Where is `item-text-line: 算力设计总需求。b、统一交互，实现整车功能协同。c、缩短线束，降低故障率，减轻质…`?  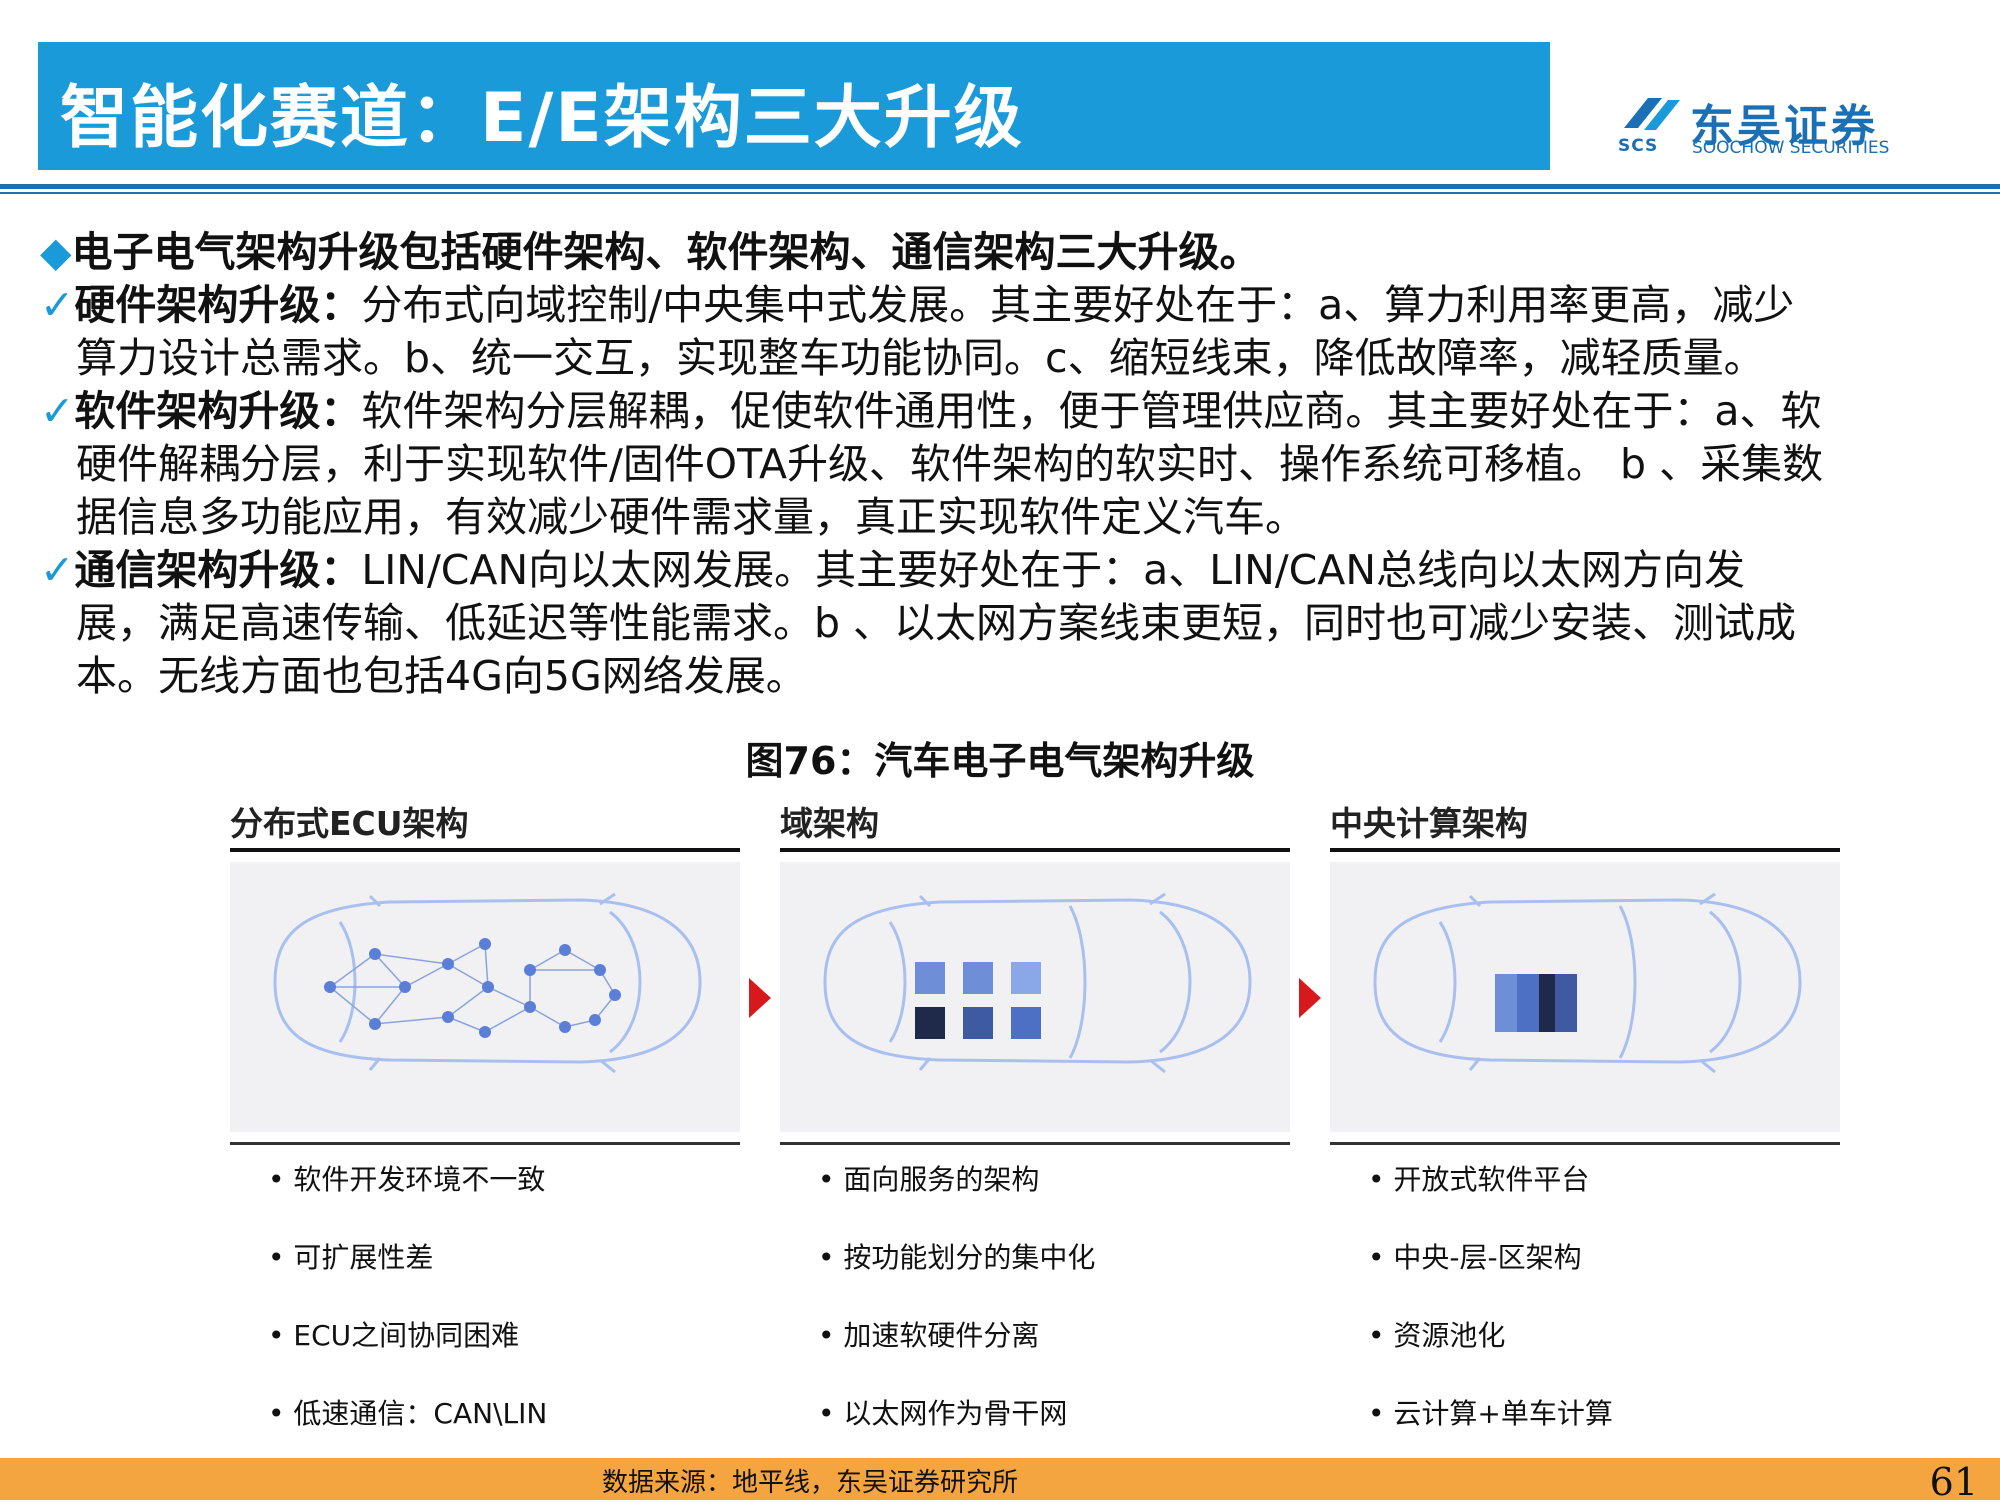 item-text-line: 算力设计总需求。b、统一交互，实现整车功能协同。c、缩短线束，降低故障率，减轻质… is located at coordinates (920, 358).